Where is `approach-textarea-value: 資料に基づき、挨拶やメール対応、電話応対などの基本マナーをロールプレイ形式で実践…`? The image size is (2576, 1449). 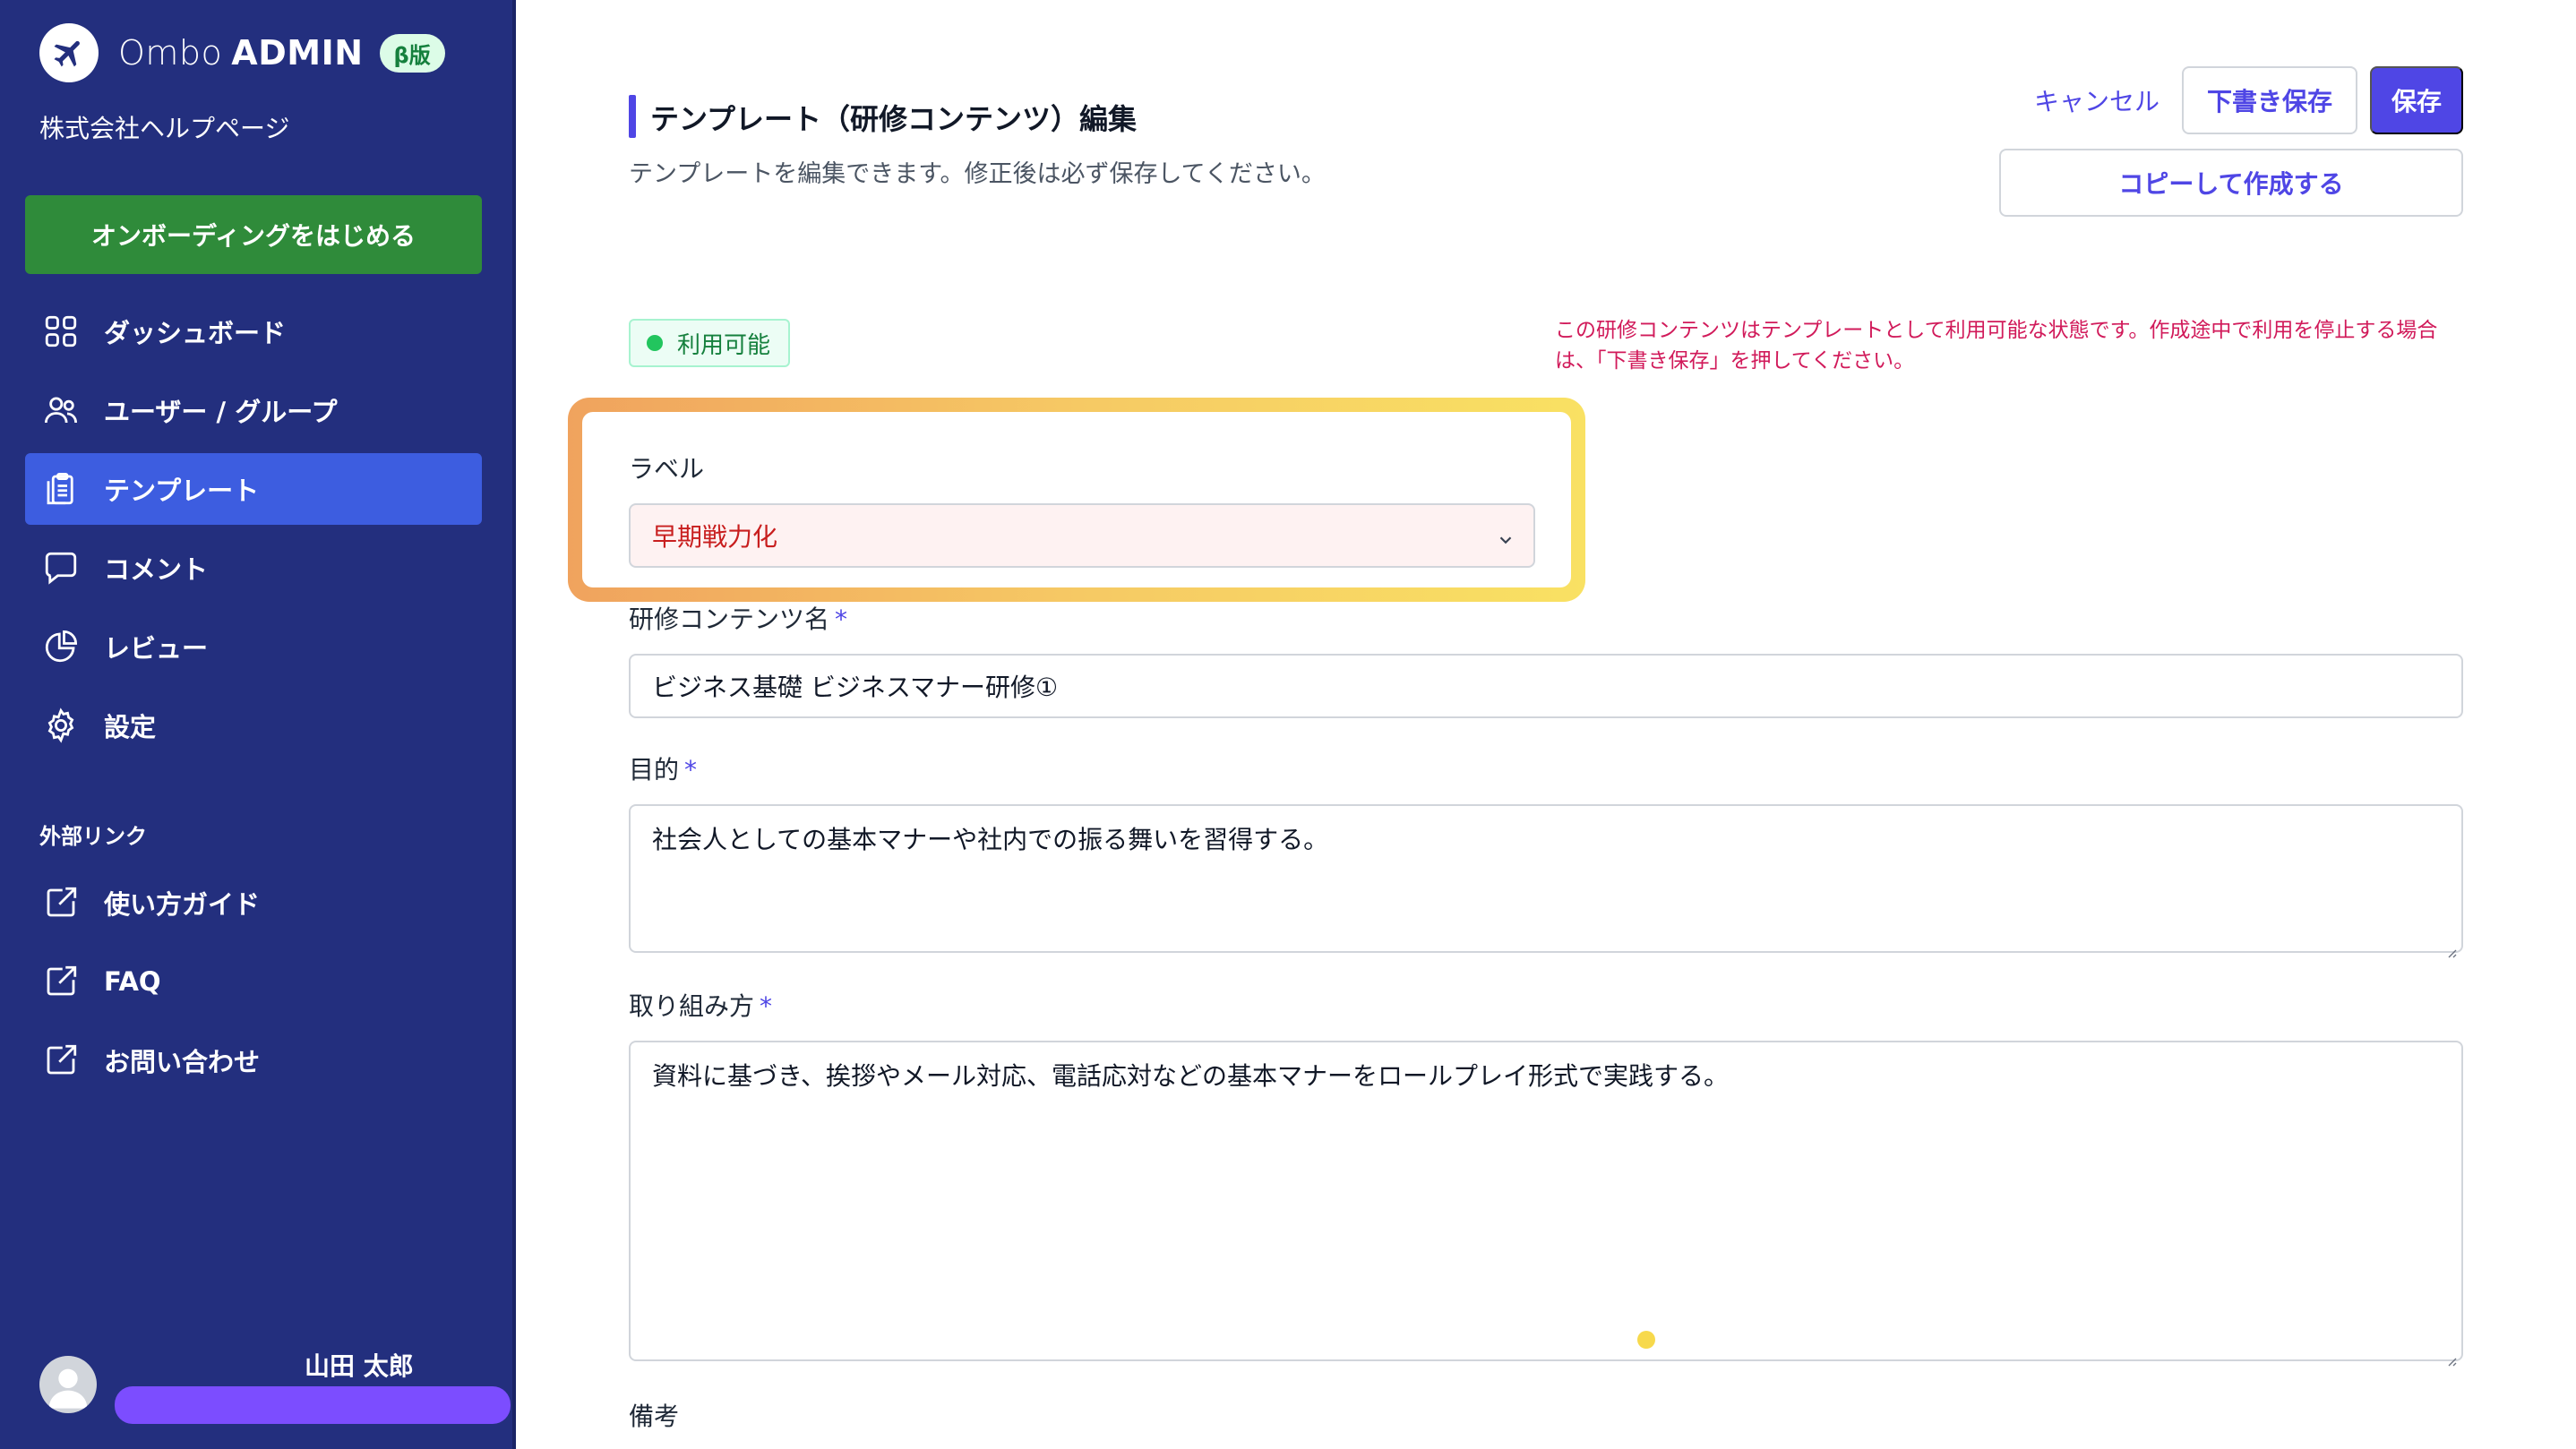
approach-textarea-value: 資料に基づき、挨拶やメール対応、電話応対などの基本マナーをロールプレイ形式で実践… is located at coordinates (1191, 1076).